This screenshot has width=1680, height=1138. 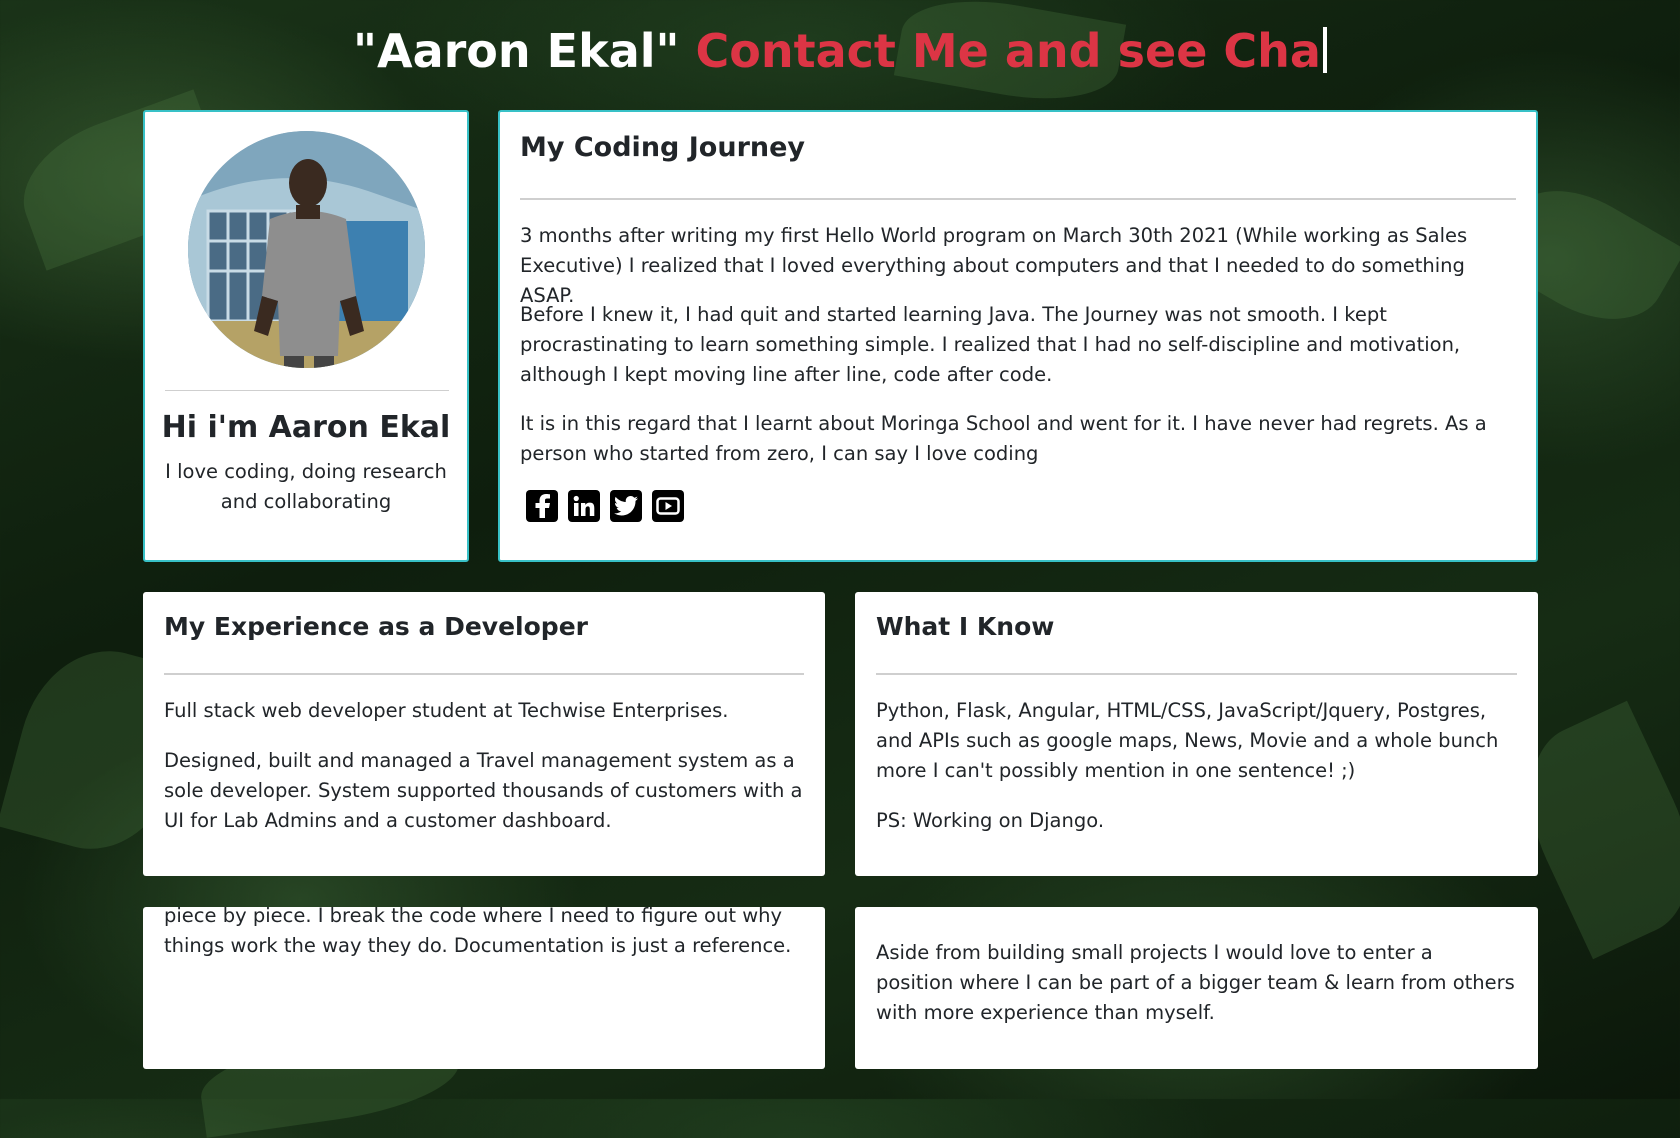 I want to click on header-typed-text: Contact Me and see Cha, so click(x=1008, y=51).